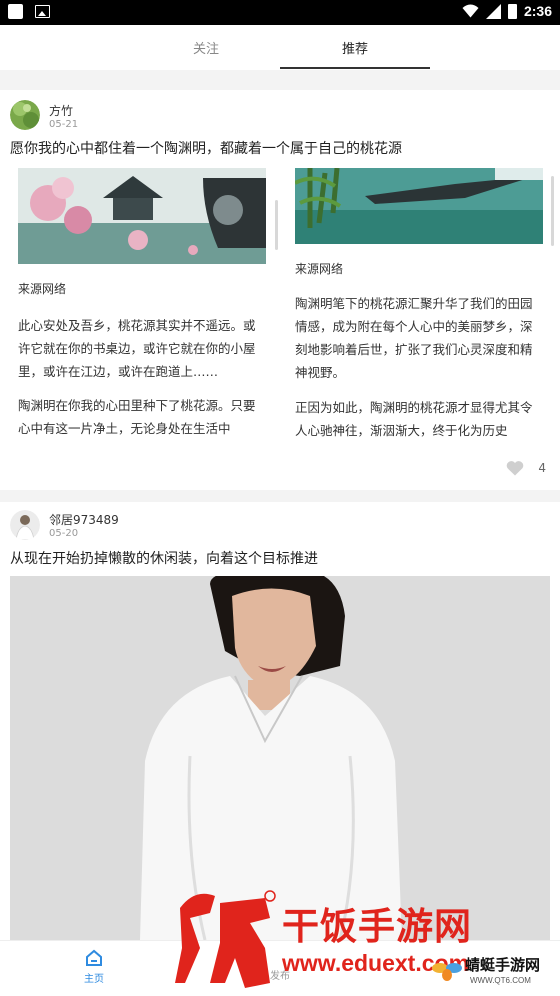 This screenshot has width=560, height=996. Describe the element at coordinates (280, 12) in the screenshot. I see `status-bar: 2:36` at that location.